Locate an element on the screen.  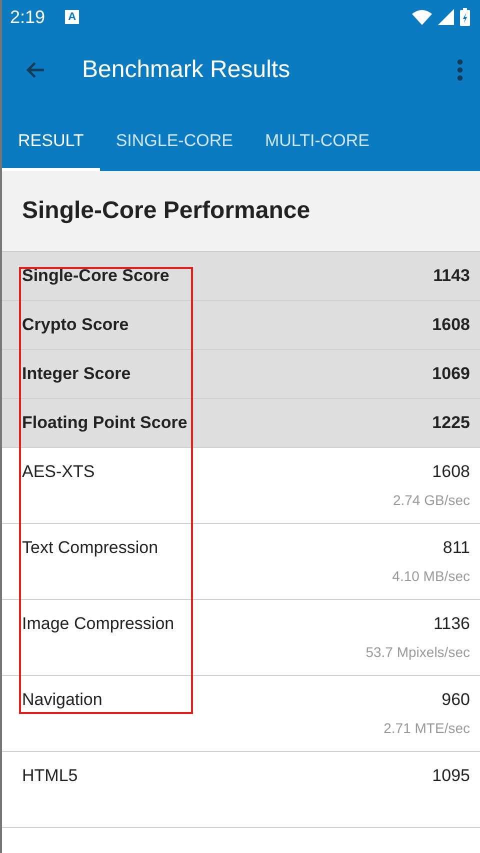
battery-icon is located at coordinates (465, 17).